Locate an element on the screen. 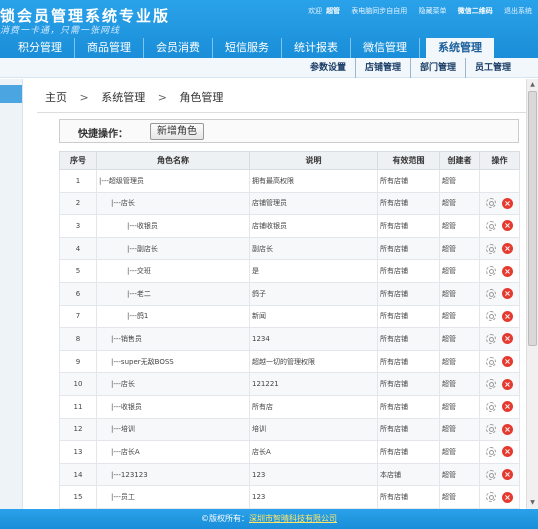 The height and width of the screenshot is (529, 538). vertical-scrollbar: ▲ ▼ is located at coordinates (532, 294).